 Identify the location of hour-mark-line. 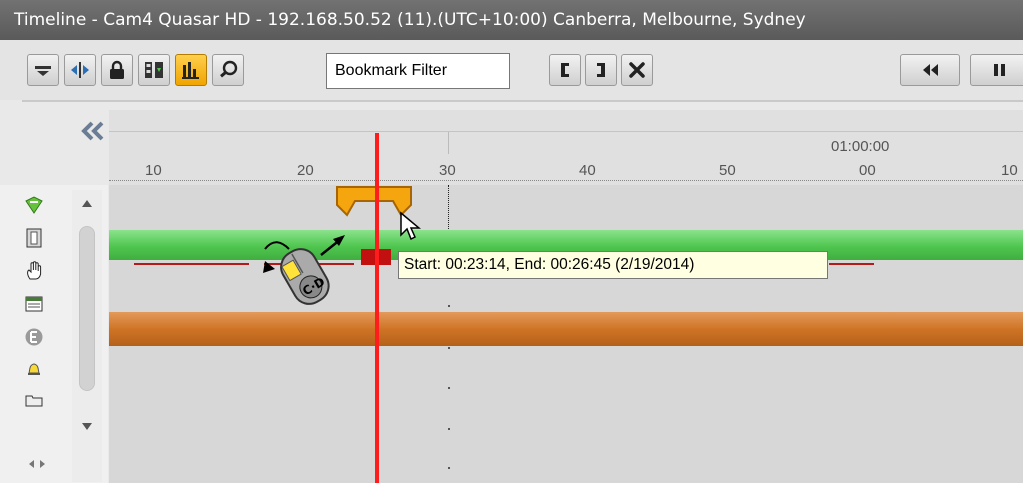
(448, 143).